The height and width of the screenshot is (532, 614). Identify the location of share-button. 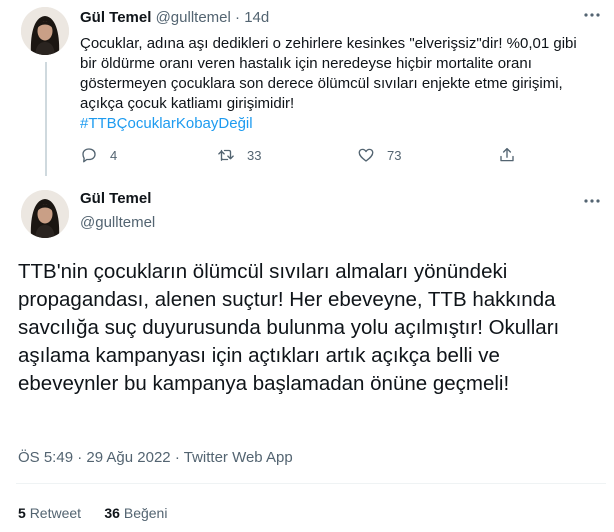
(507, 155).